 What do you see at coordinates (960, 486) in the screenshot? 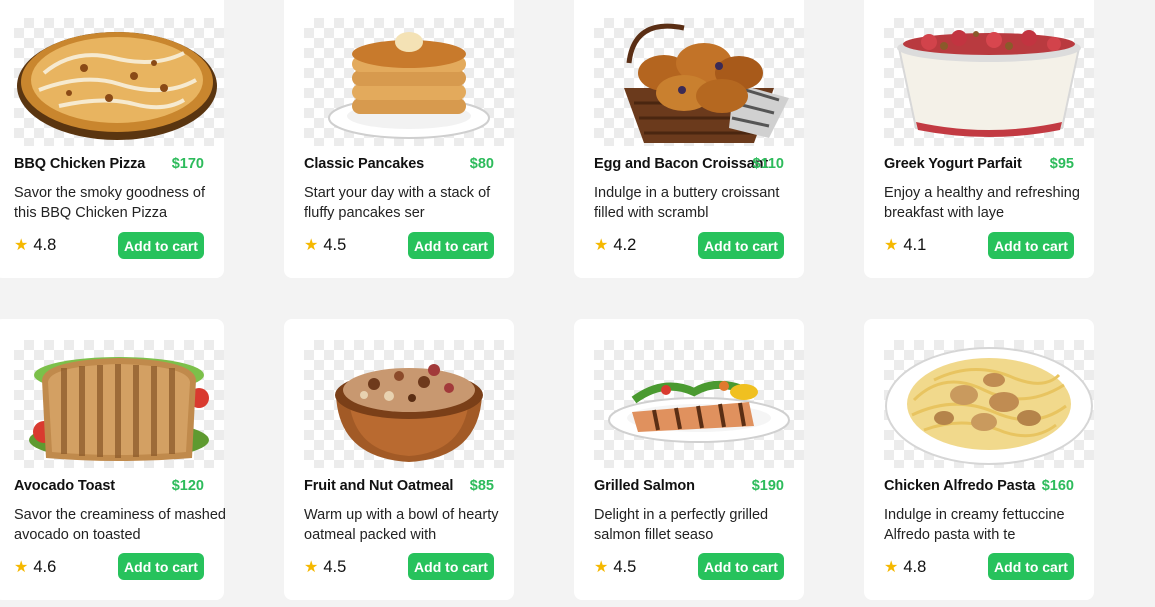
I see `product-name: Chicken Alfredo Pasta` at bounding box center [960, 486].